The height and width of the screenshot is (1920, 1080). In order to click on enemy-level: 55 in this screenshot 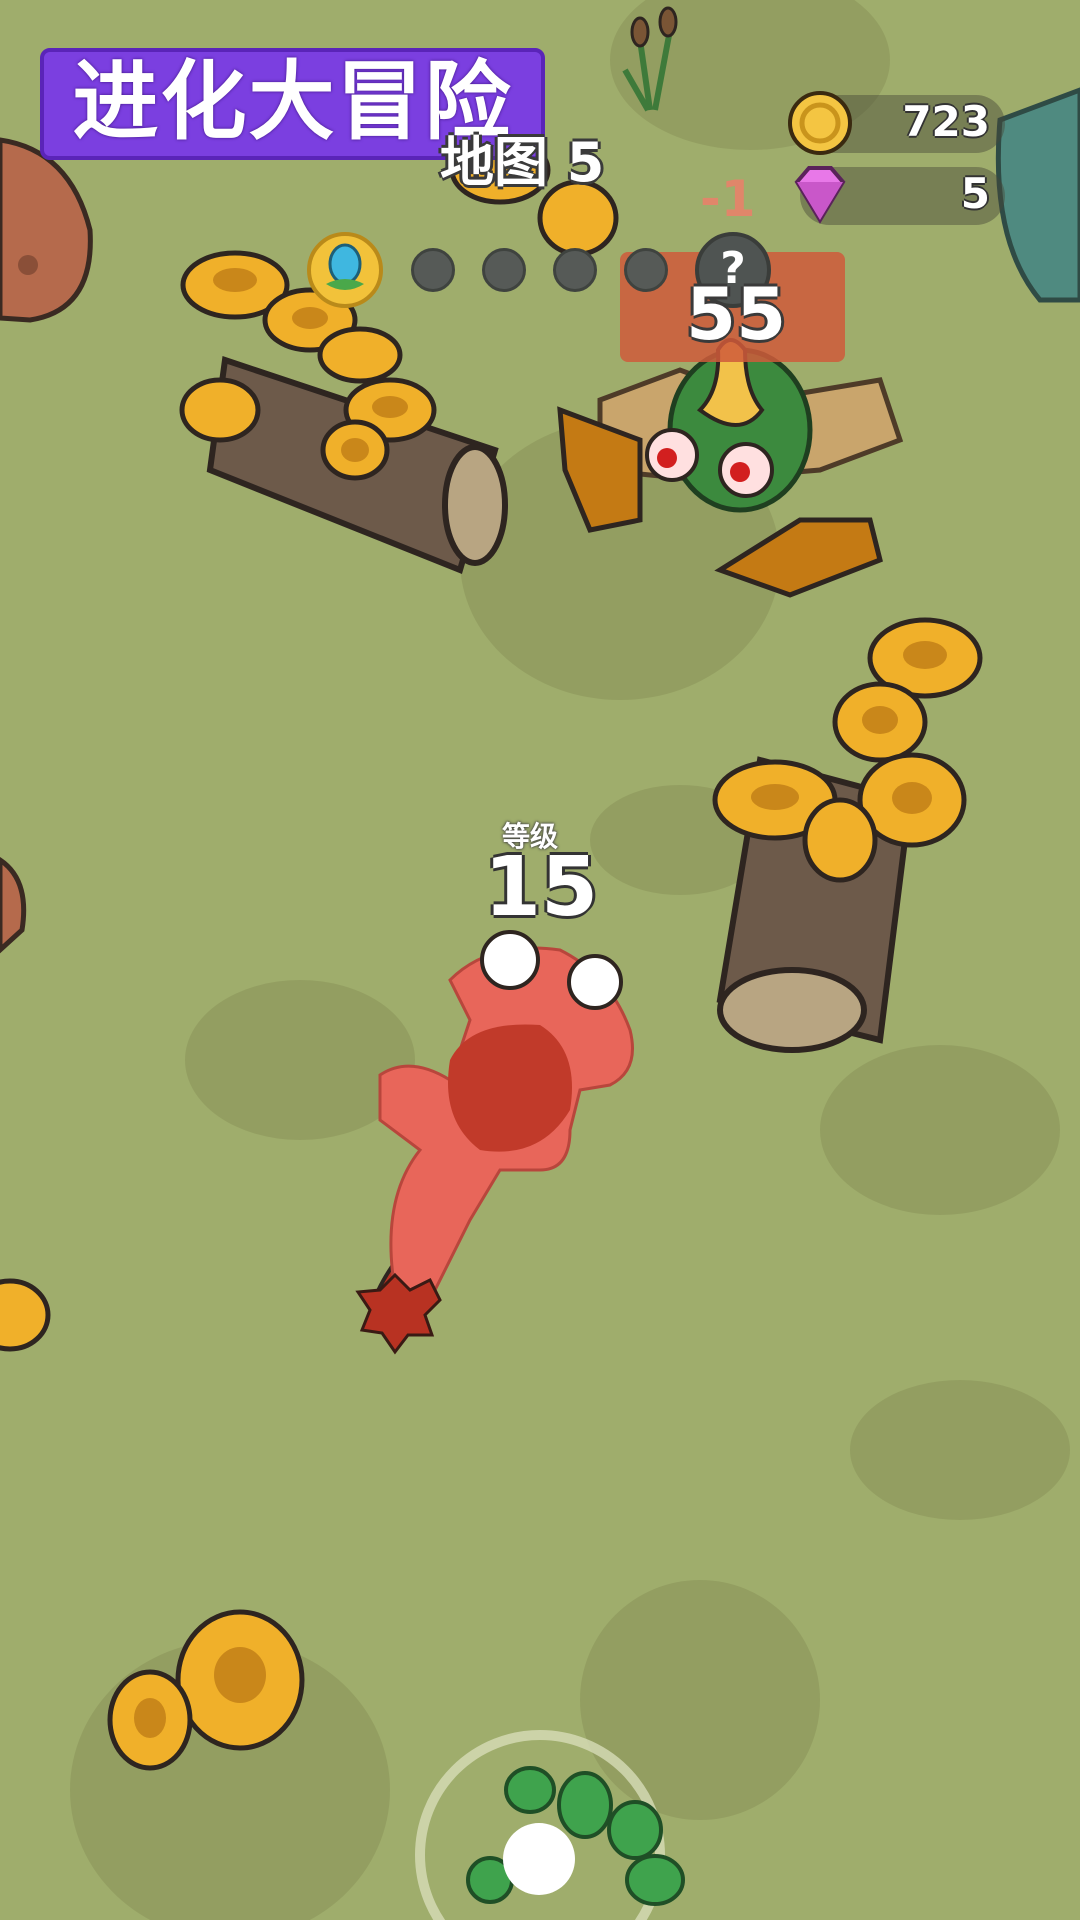, I will do `click(736, 314)`.